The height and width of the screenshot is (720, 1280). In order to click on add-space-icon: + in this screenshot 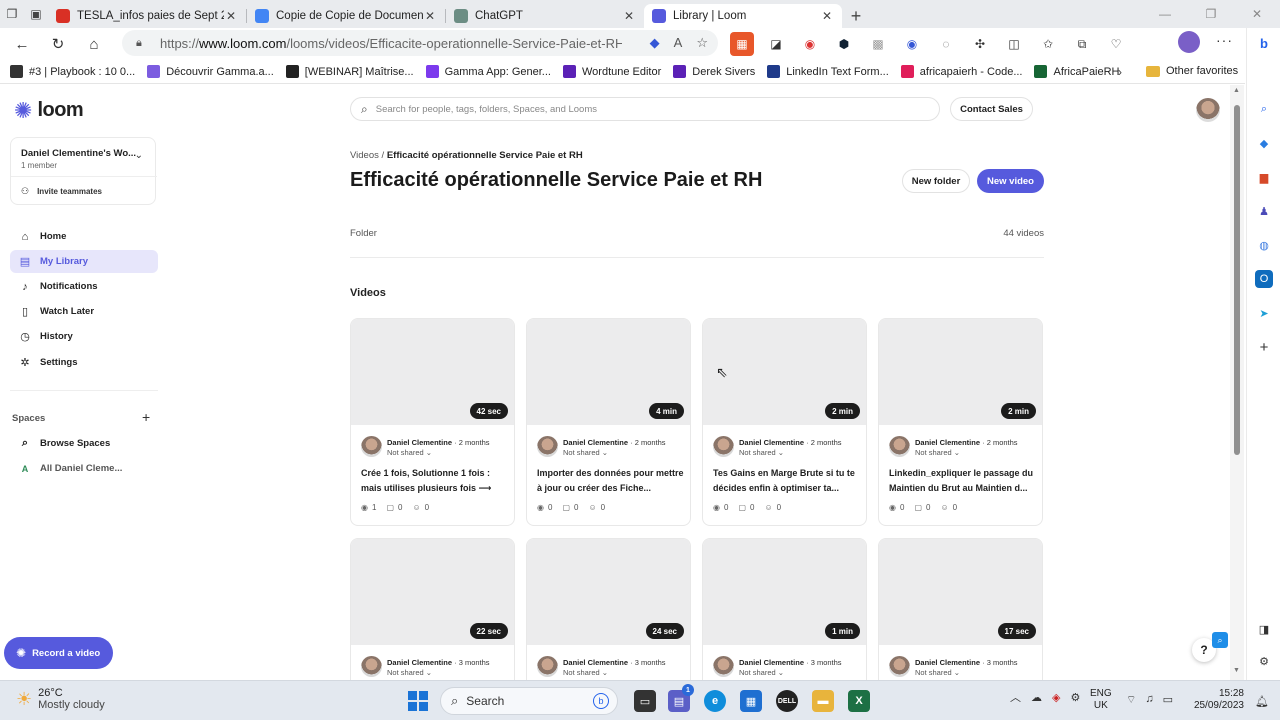, I will do `click(146, 417)`.